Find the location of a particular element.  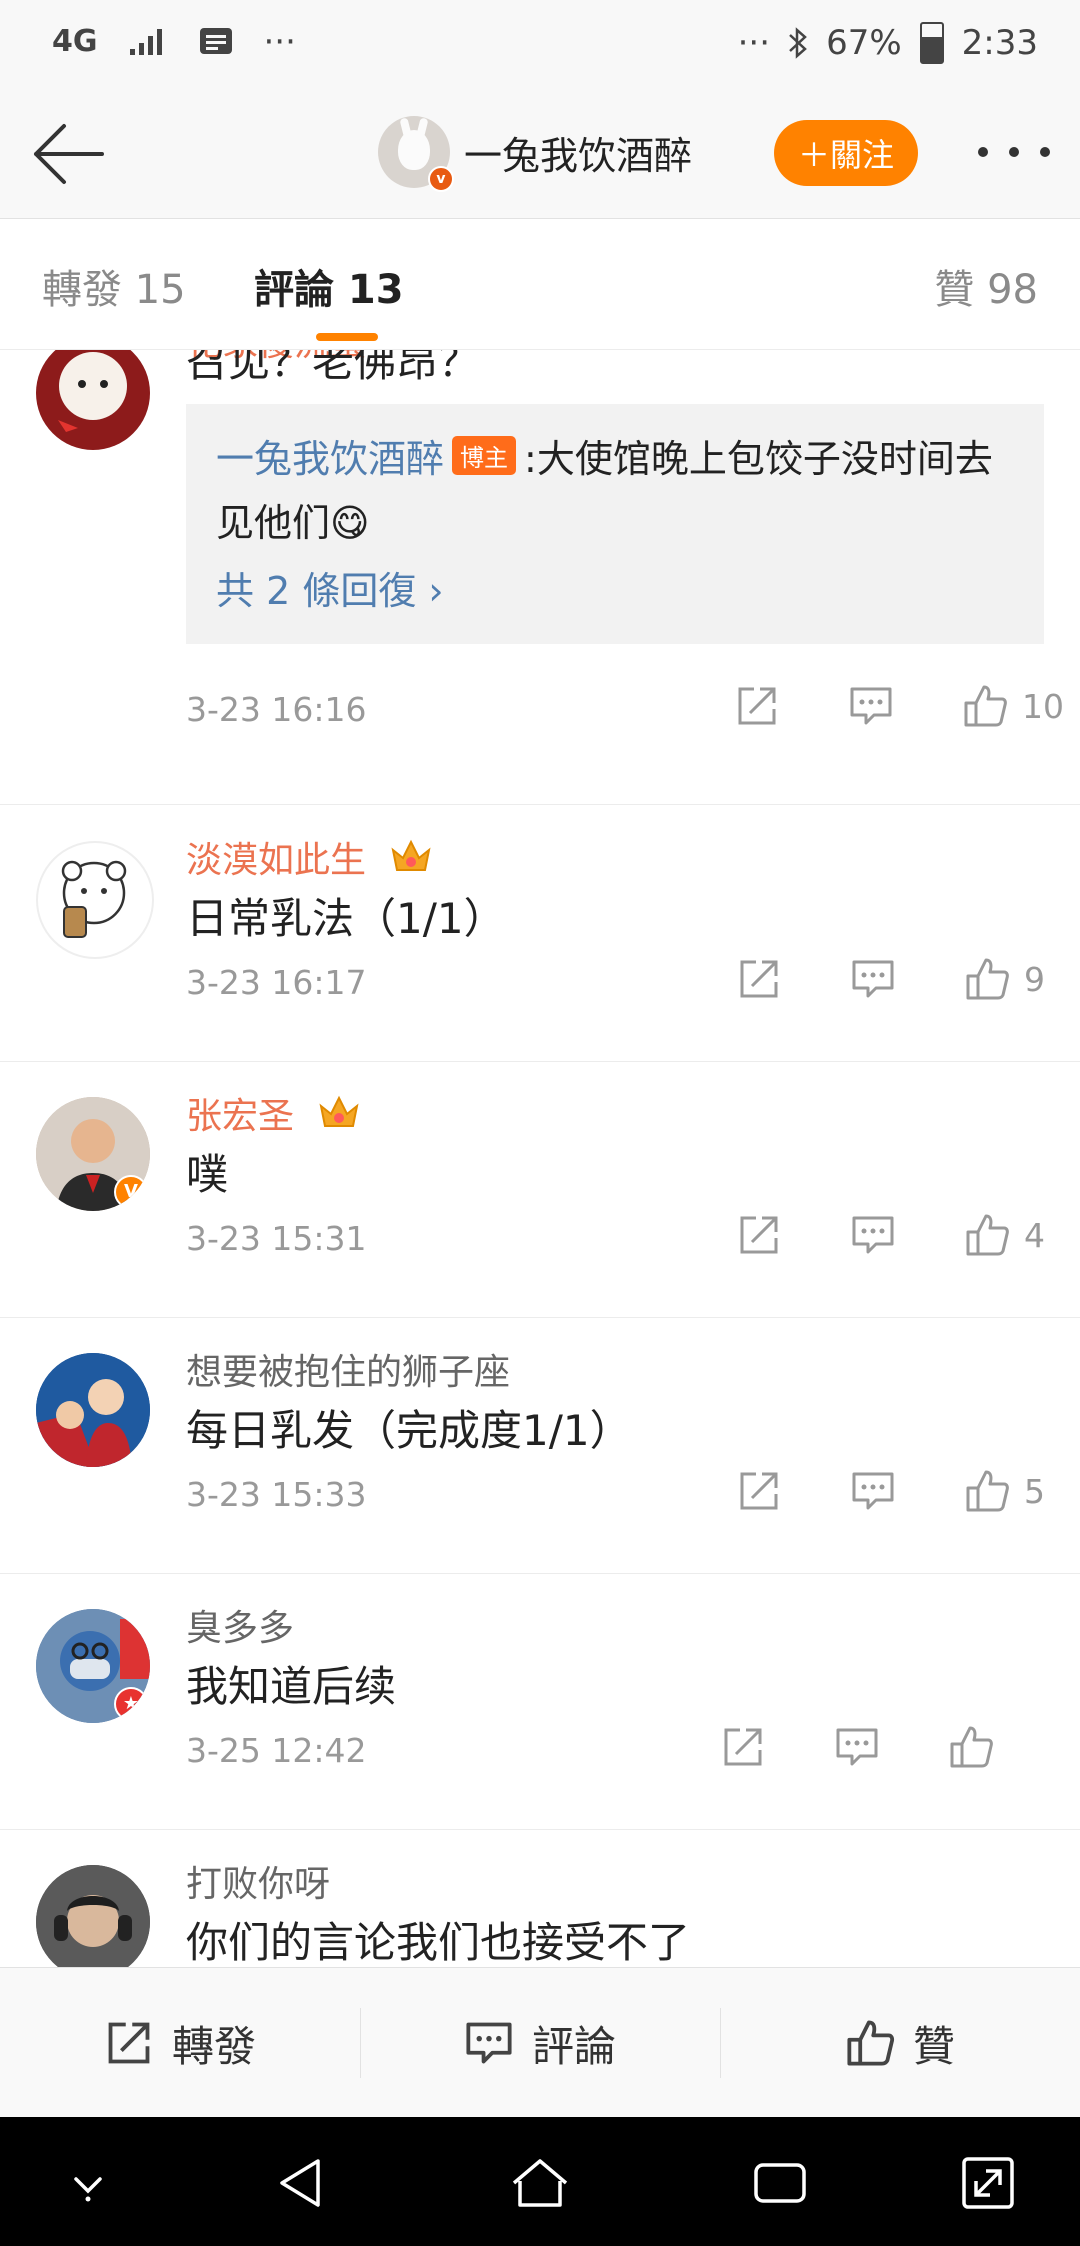

bottom-action-bar: 轉發 評論 贊 is located at coordinates (540, 2042).